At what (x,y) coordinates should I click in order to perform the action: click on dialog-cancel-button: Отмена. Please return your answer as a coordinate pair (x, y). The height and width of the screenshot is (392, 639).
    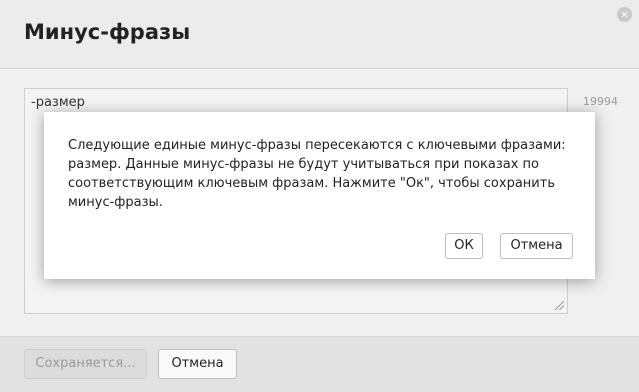
    Looking at the image, I should click on (536, 246).